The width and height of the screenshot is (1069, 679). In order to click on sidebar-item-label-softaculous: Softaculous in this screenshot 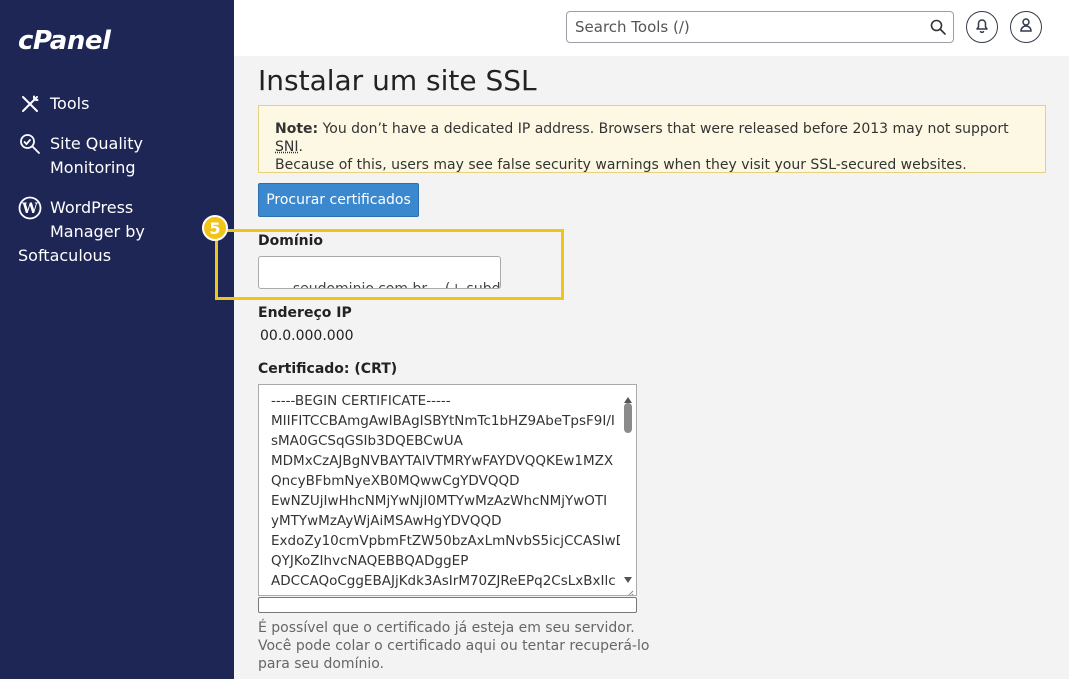, I will do `click(64, 256)`.